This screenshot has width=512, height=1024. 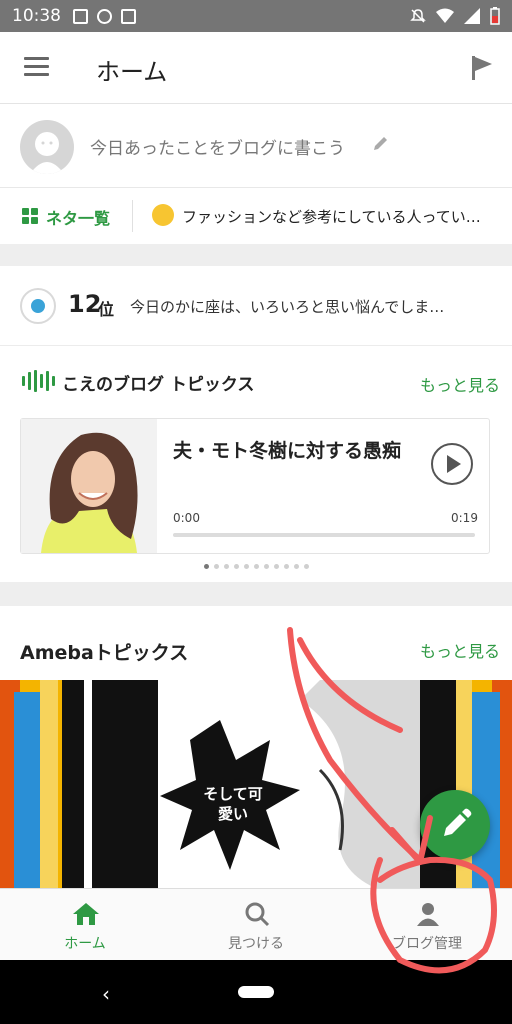 What do you see at coordinates (106, 309) in the screenshot?
I see `rank-unit: 位` at bounding box center [106, 309].